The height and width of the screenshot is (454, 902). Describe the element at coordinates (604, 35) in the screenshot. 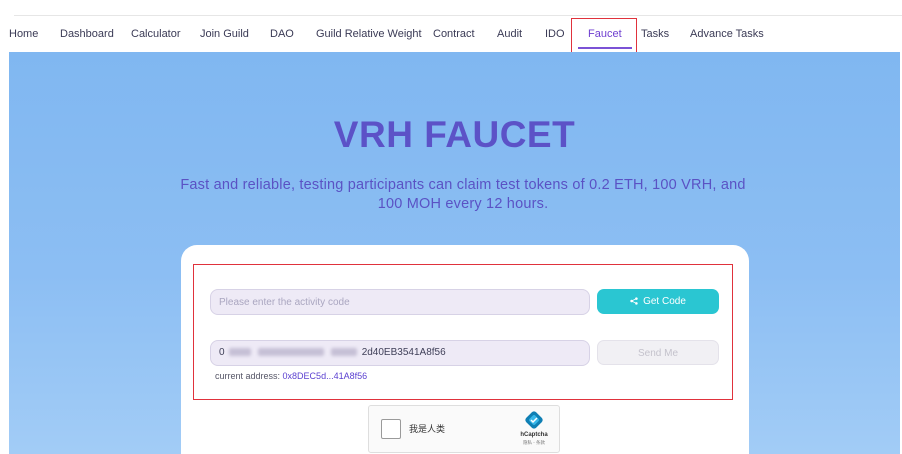

I see `faucet-tab-highlight` at that location.